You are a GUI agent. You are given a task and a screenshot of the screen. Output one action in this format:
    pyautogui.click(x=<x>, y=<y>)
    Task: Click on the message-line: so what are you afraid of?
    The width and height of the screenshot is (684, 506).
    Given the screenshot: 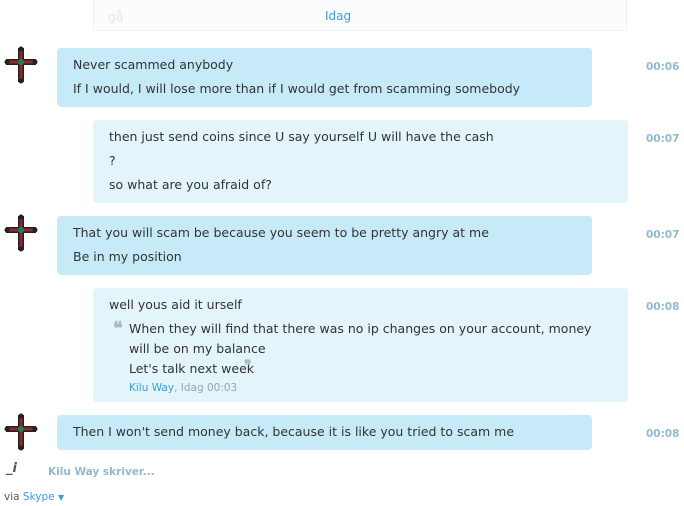 What is the action you would take?
    pyautogui.click(x=190, y=184)
    